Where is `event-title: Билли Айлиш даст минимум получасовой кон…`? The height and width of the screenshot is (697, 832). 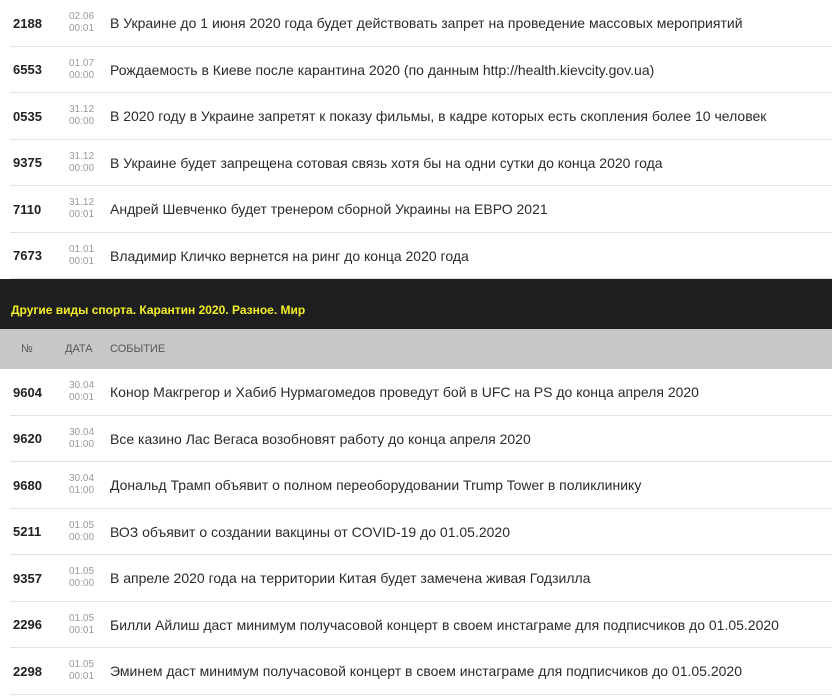 event-title: Билли Айлиш даст минимум получасовой кон… is located at coordinates (471, 625).